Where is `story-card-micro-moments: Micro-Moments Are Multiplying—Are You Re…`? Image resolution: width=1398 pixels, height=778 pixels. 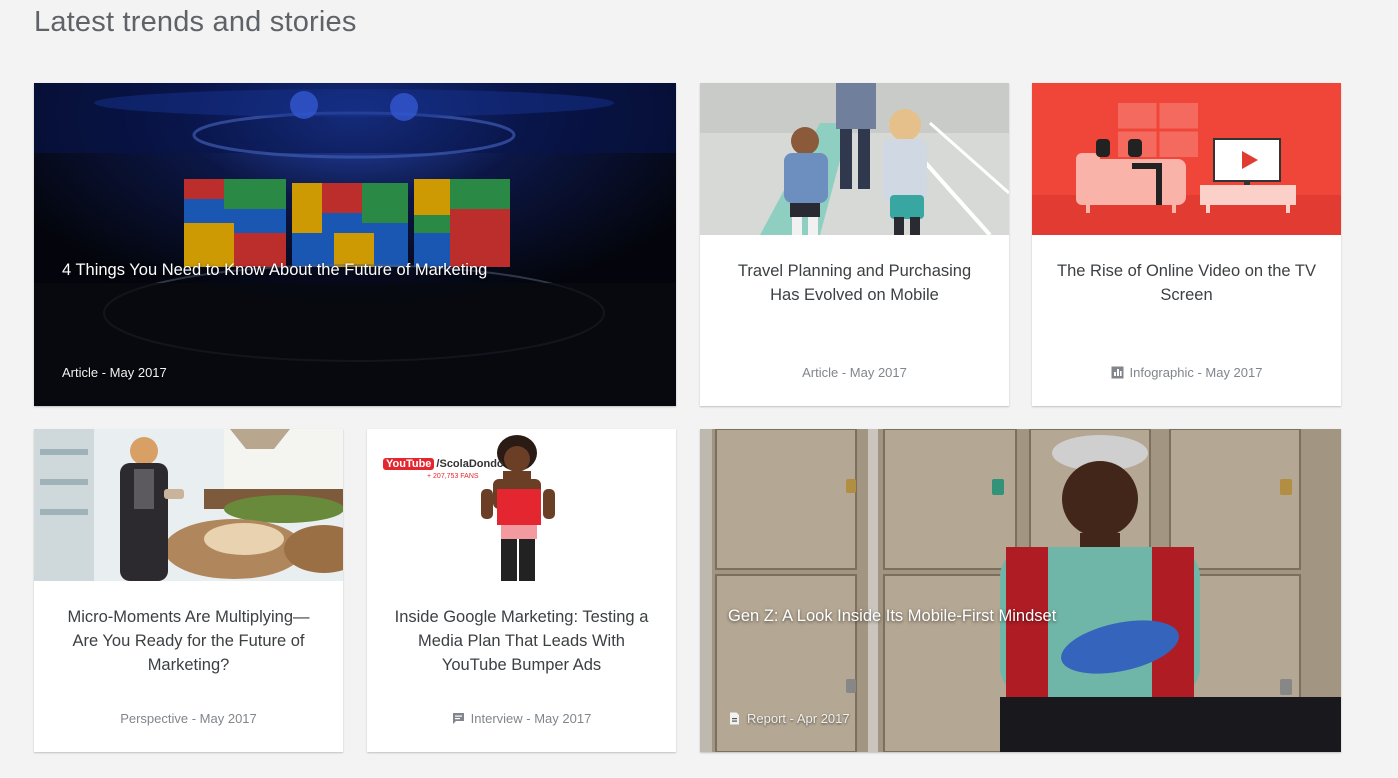 story-card-micro-moments: Micro-Moments Are Multiplying—Are You Re… is located at coordinates (188, 590).